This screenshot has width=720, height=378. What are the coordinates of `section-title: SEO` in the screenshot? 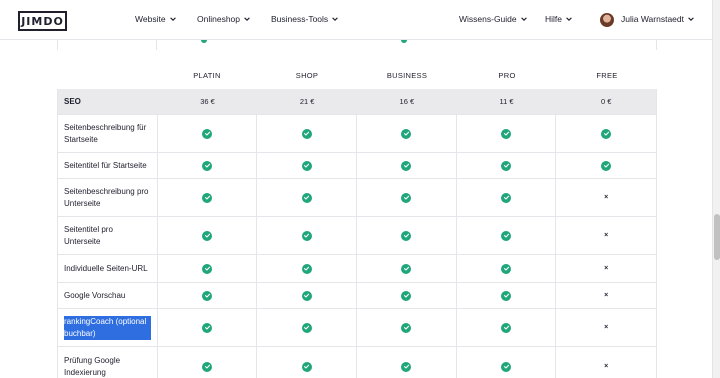 It's located at (72, 101).